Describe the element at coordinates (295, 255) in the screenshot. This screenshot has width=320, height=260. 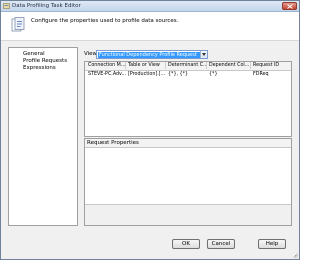
I see `resize-grip-icon` at that location.